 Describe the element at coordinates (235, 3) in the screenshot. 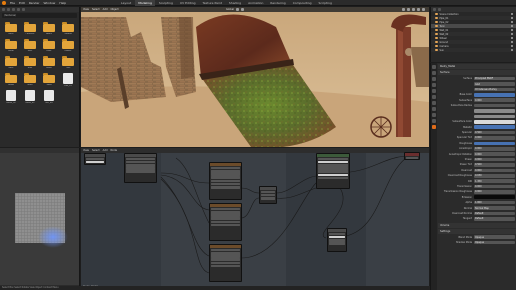

I see `tab-shading: Shading` at that location.